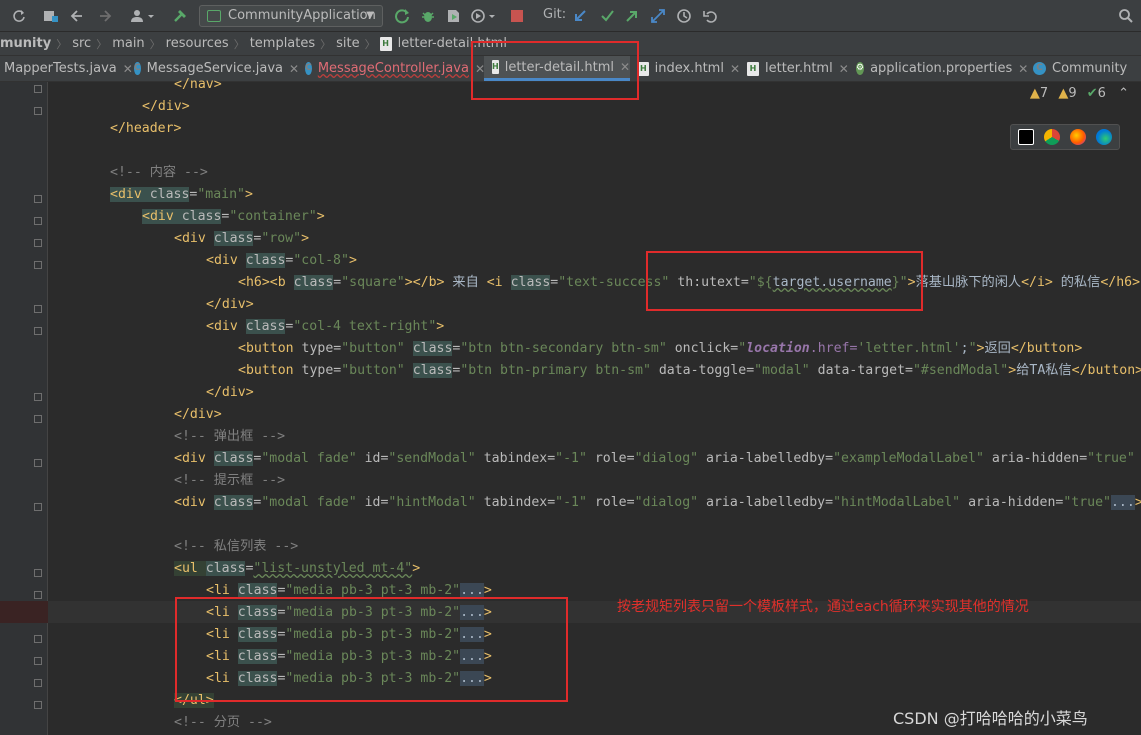 The image size is (1141, 735). Describe the element at coordinates (632, 16) in the screenshot. I see `git-push-icon` at that location.